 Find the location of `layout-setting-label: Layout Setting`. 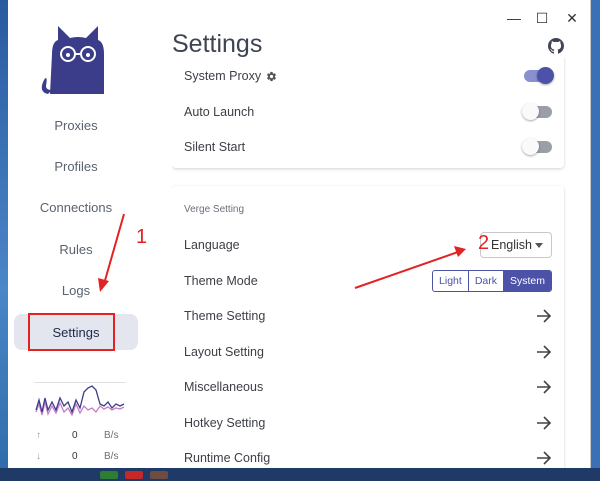

layout-setting-label: Layout Setting is located at coordinates (224, 352).